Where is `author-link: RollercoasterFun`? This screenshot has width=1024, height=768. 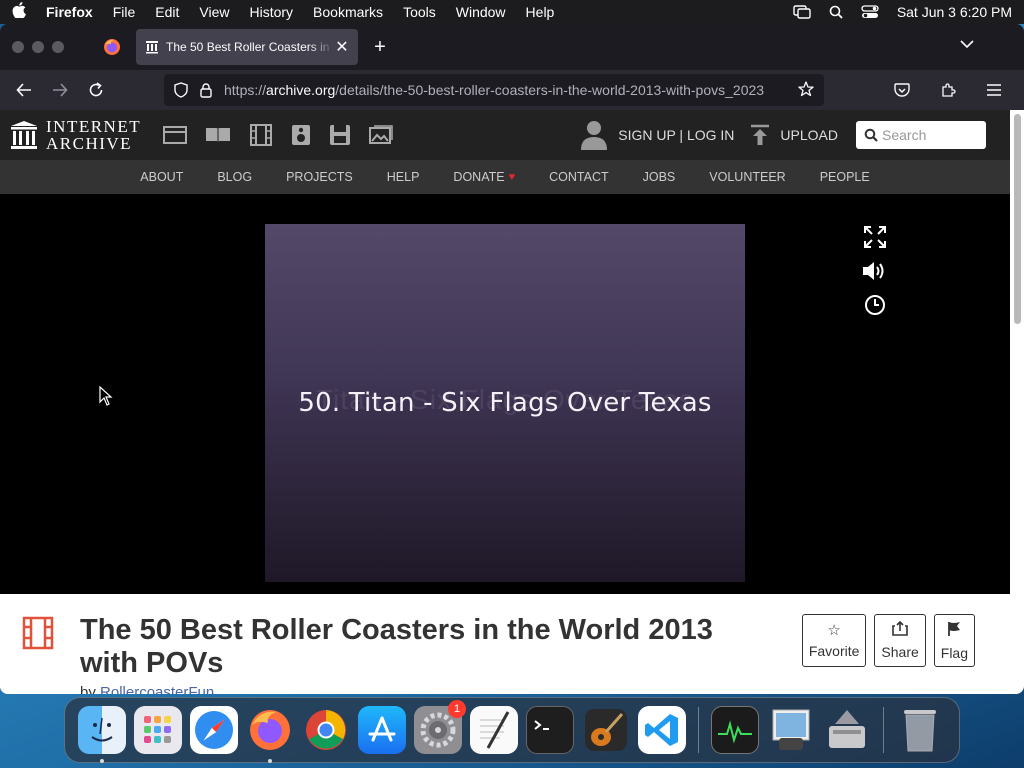 author-link: RollercoasterFun is located at coordinates (157, 689).